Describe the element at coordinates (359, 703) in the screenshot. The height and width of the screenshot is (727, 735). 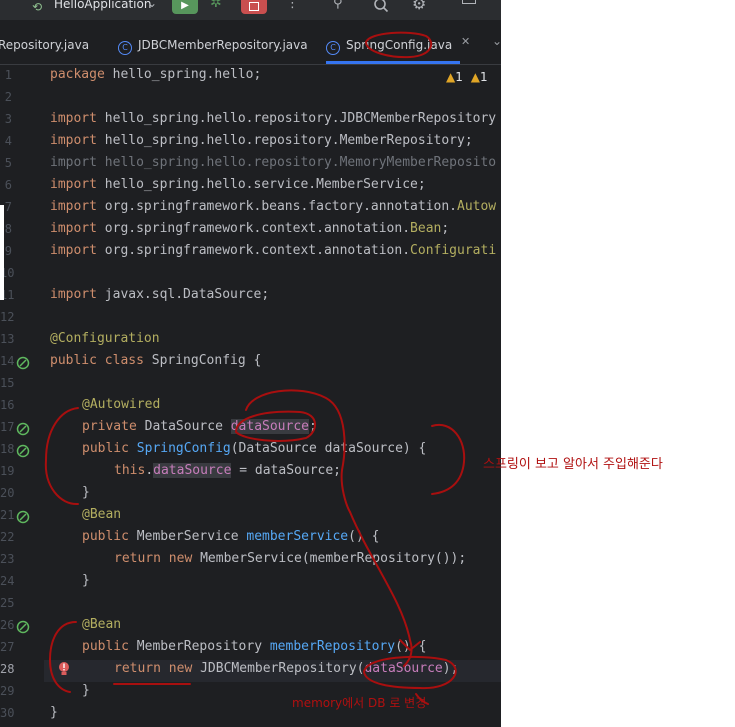
I see `annotation-note-change: memory에서 DB 로 변경` at that location.